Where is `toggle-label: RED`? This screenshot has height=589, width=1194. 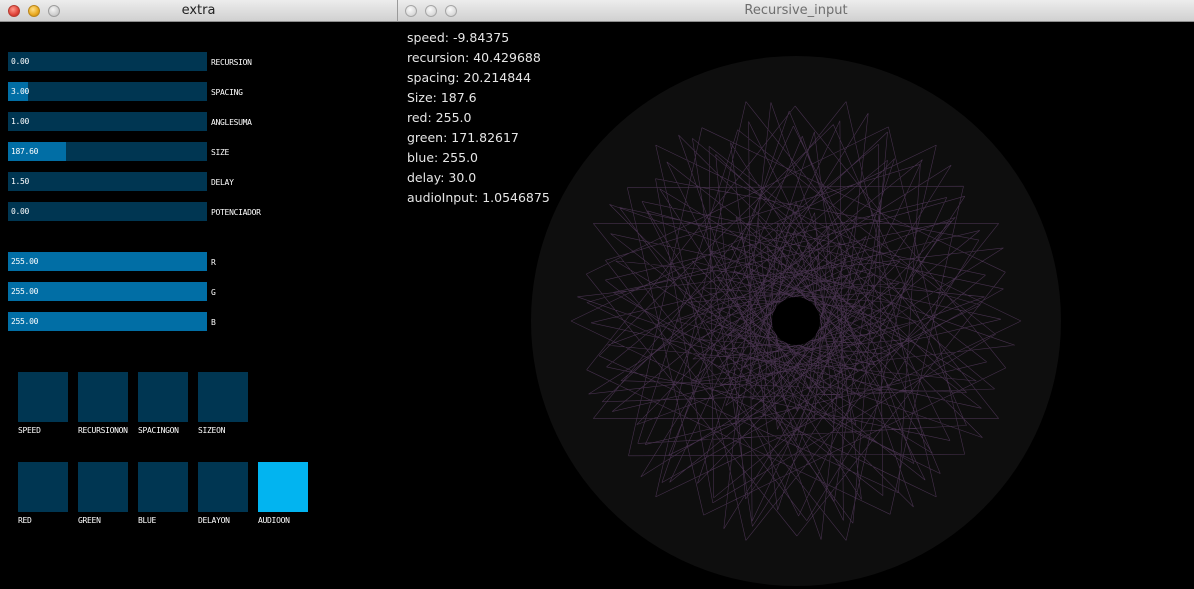
toggle-label: RED is located at coordinates (25, 520).